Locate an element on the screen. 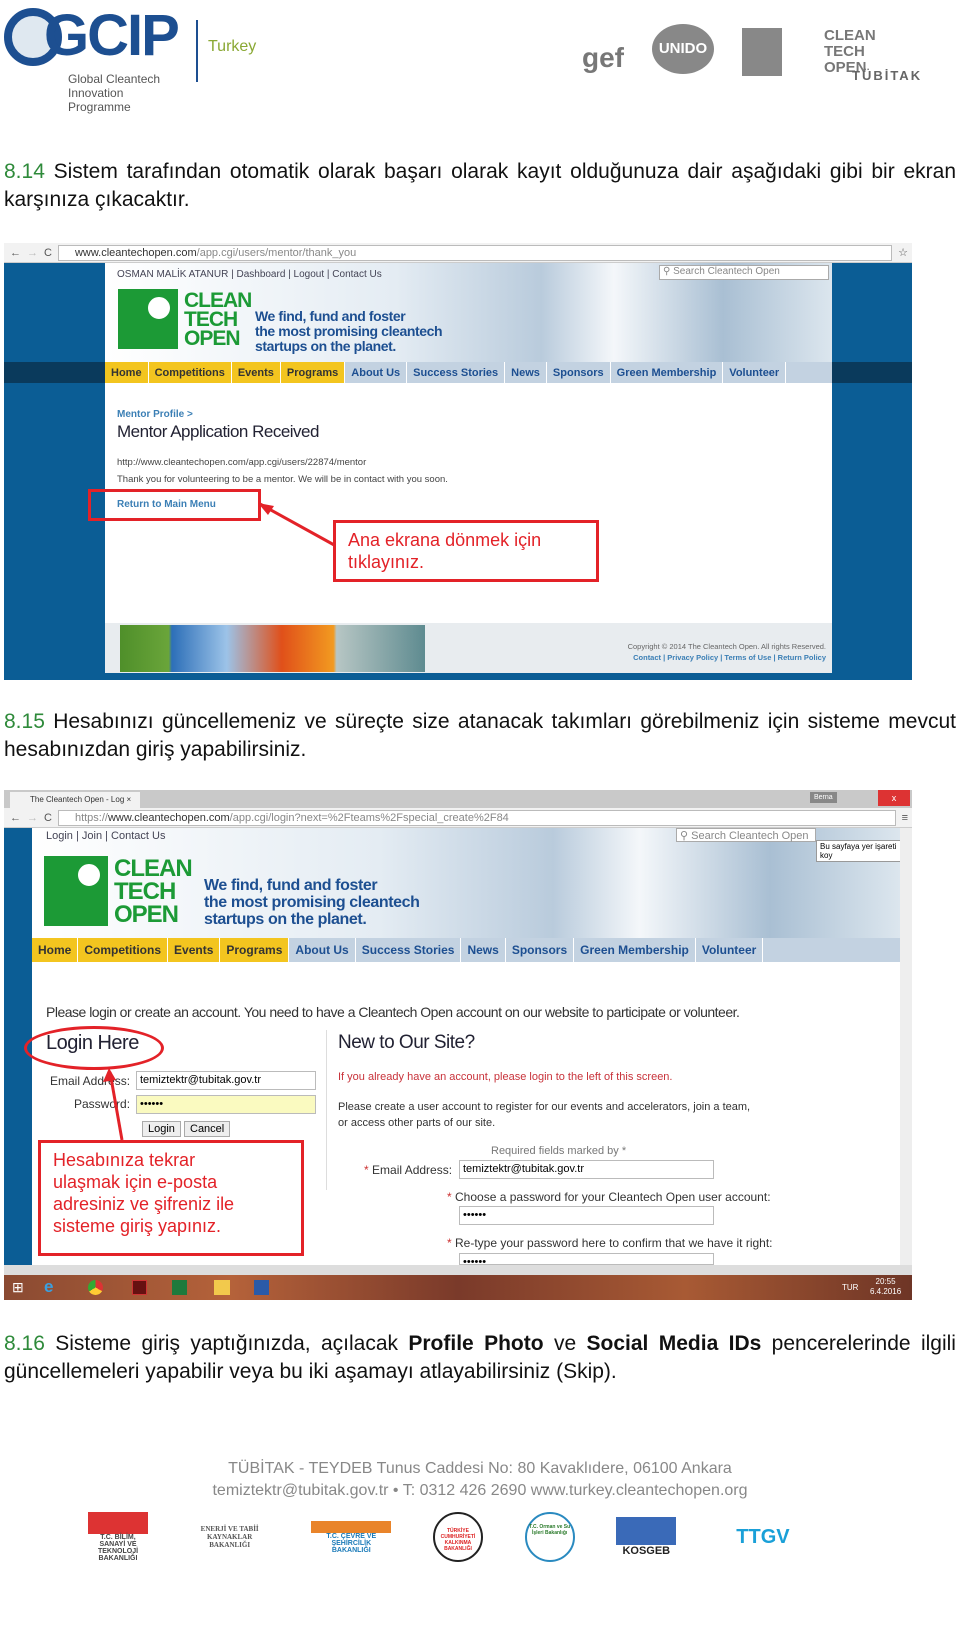 This screenshot has height=1645, width=960. retype-password-field: •••••• is located at coordinates (586, 1259).